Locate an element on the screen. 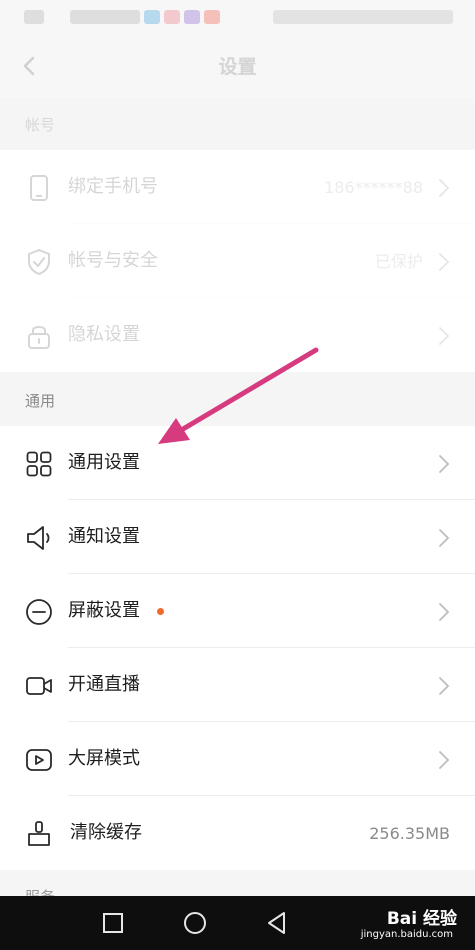 The width and height of the screenshot is (475, 950). status-bar is located at coordinates (237, 17).